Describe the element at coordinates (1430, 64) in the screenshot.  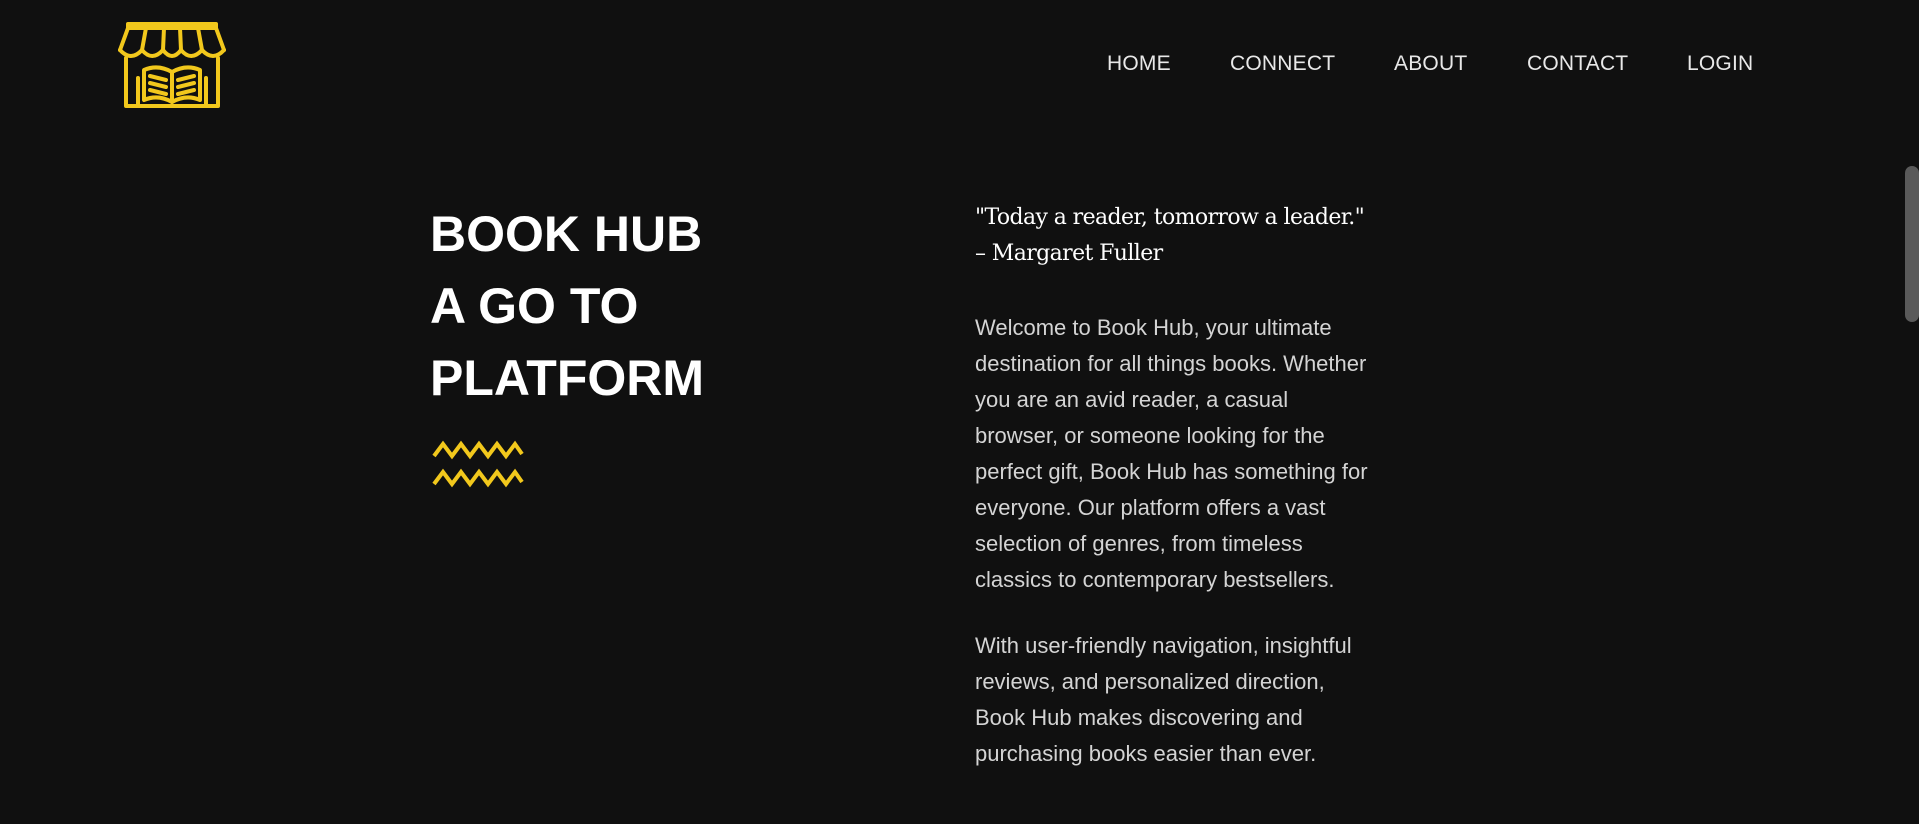
I see `nav-about-link: ABOUT` at that location.